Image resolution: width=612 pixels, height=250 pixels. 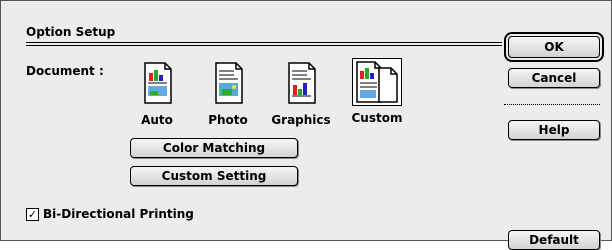 I want to click on button-divider, so click(x=552, y=104).